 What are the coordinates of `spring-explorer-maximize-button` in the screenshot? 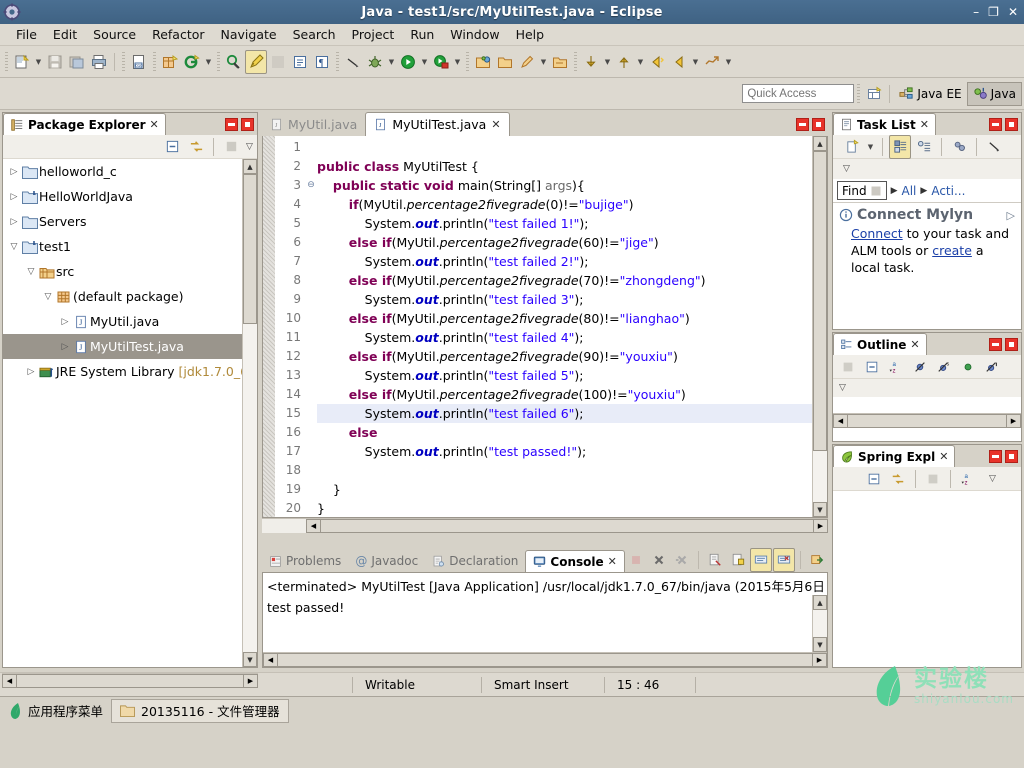 It's located at (1011, 456).